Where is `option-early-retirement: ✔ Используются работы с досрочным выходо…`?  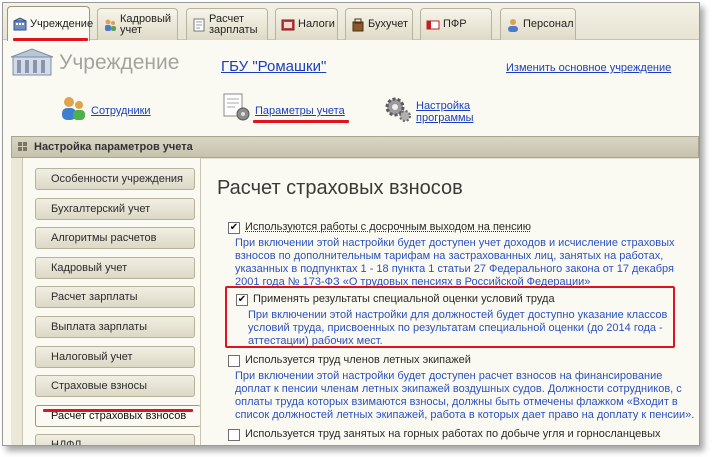 option-early-retirement: ✔ Используются работы с досрочным выходо… is located at coordinates (379, 227).